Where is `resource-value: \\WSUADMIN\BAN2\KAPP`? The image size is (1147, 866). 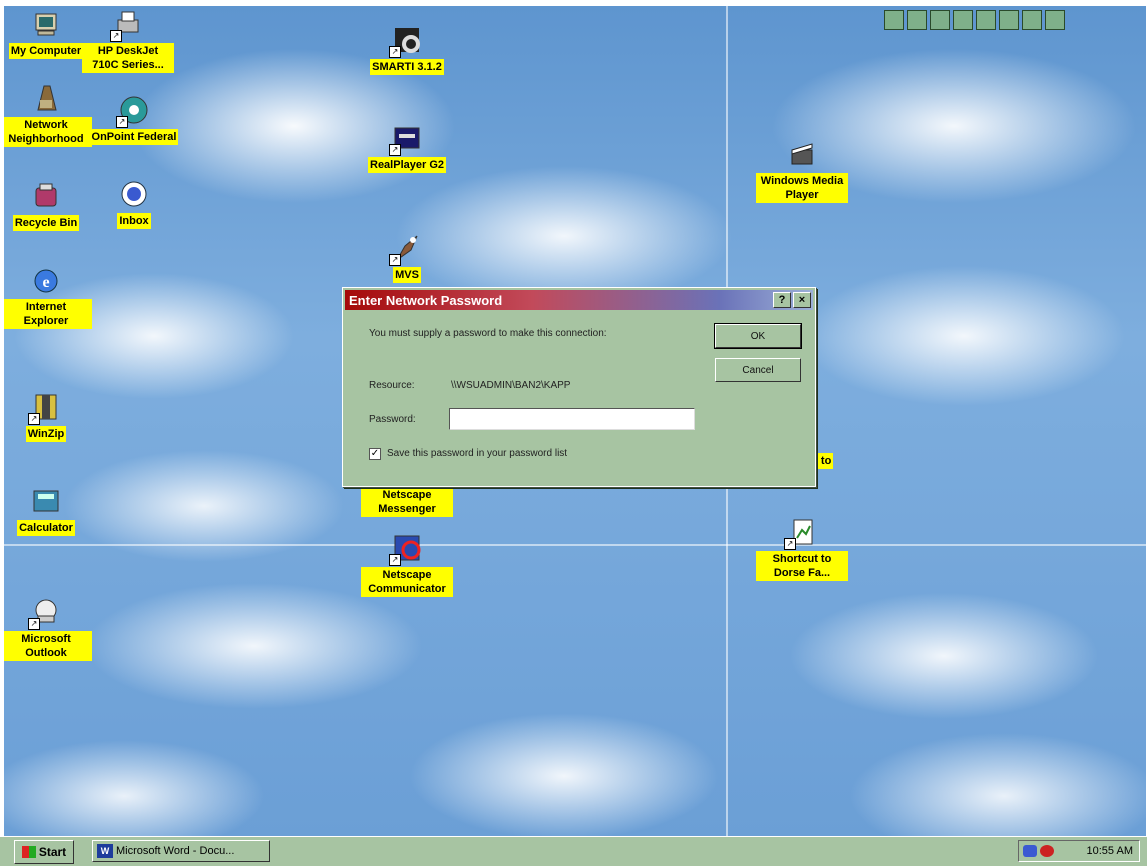 resource-value: \\WSUADMIN\BAN2\KAPP is located at coordinates (511, 385).